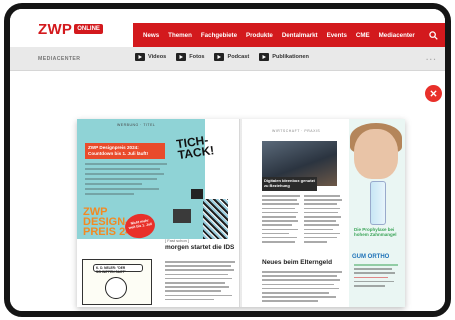  Describe the element at coordinates (126, 180) in the screenshot. I see `cover-text-lines` at that location.